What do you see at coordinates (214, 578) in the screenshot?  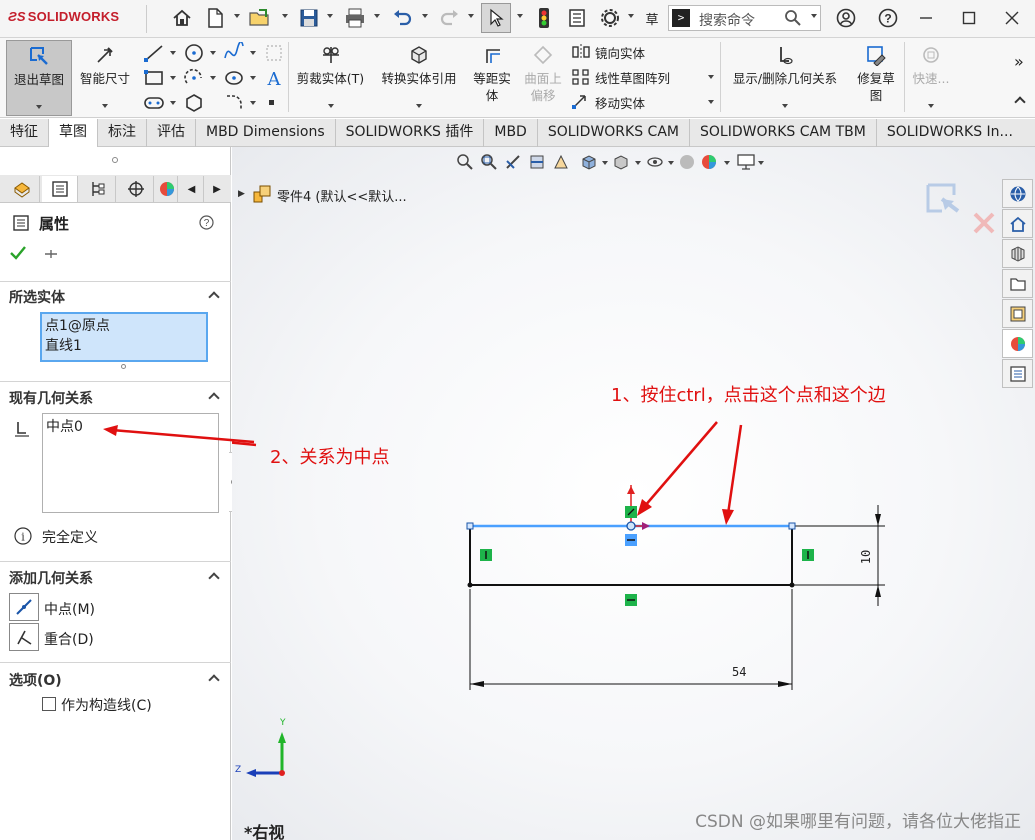 I see `collapse-add-relations-icon` at bounding box center [214, 578].